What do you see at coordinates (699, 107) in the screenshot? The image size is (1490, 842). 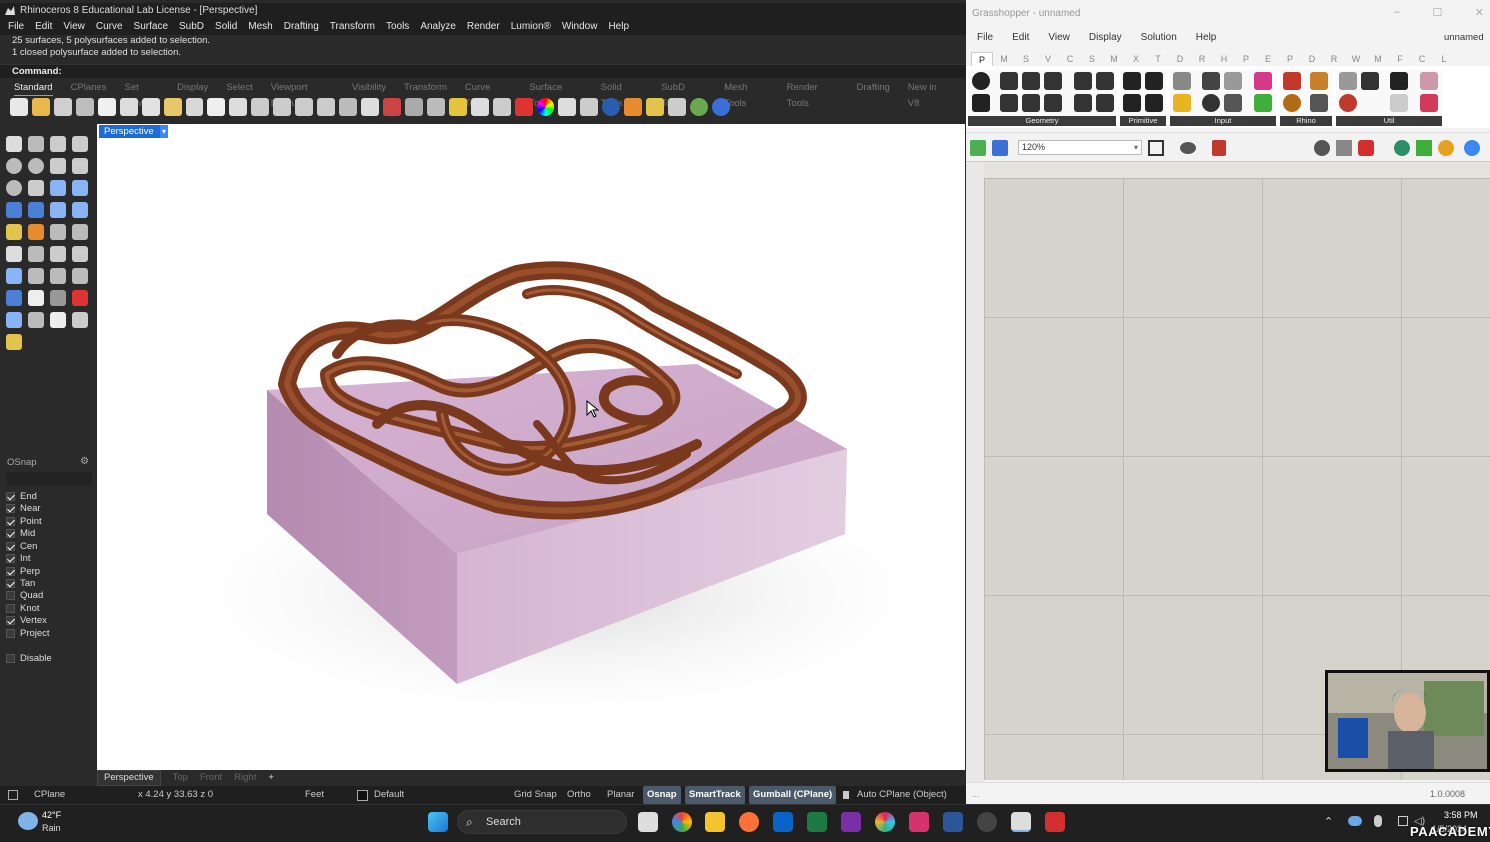 I see `environment-icon` at bounding box center [699, 107].